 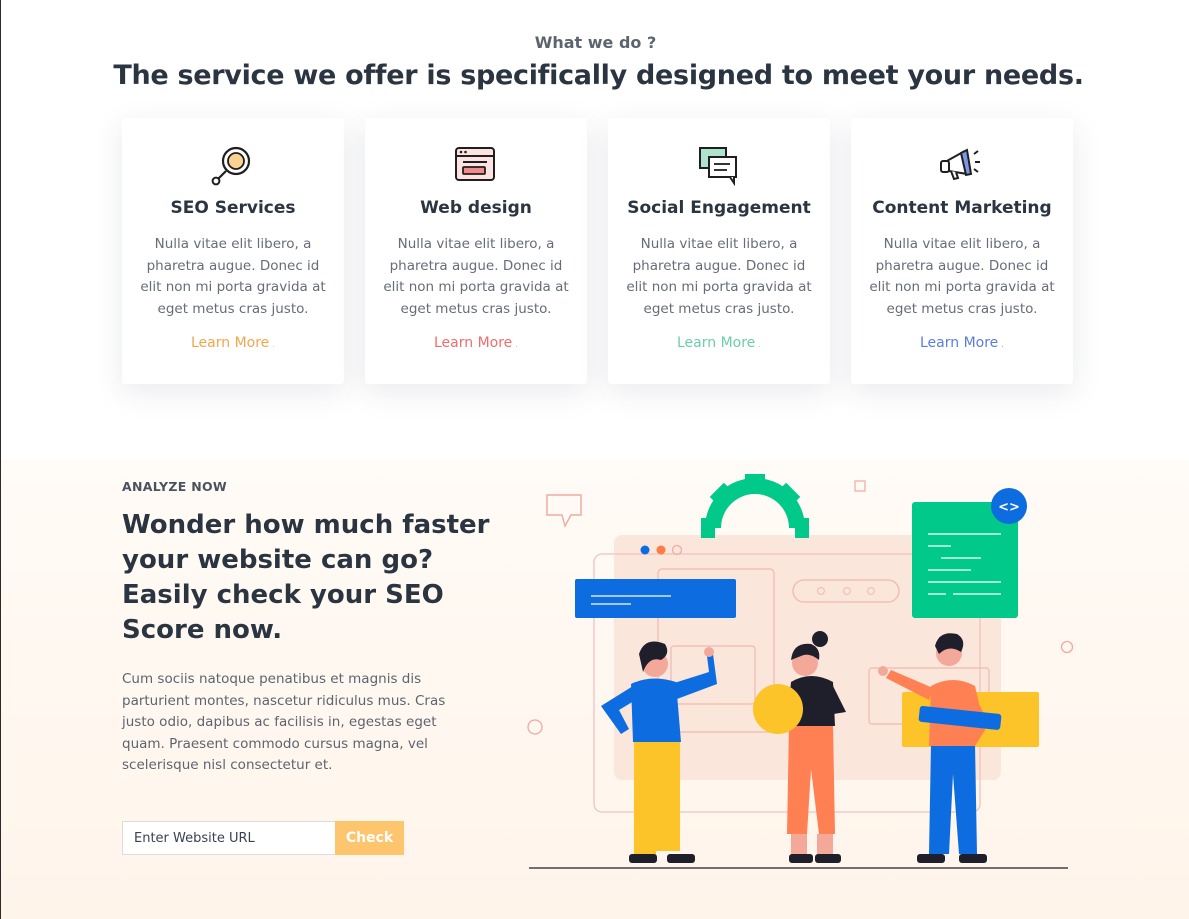 I want to click on card-title: Web design, so click(x=476, y=208).